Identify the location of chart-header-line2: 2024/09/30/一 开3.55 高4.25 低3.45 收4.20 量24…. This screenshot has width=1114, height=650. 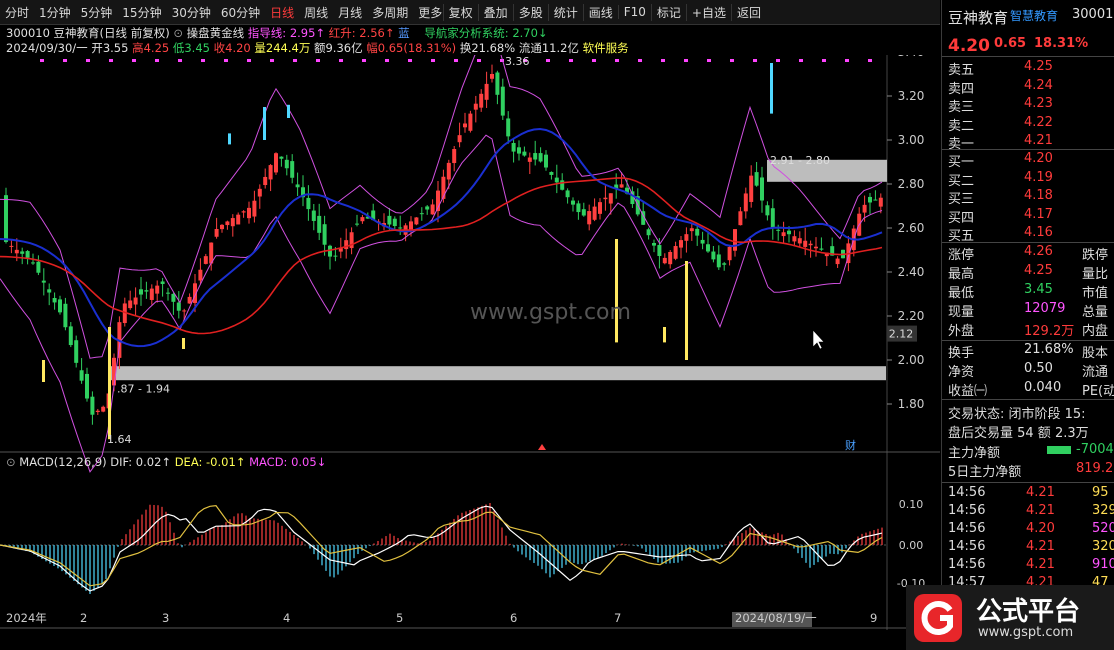
(317, 48).